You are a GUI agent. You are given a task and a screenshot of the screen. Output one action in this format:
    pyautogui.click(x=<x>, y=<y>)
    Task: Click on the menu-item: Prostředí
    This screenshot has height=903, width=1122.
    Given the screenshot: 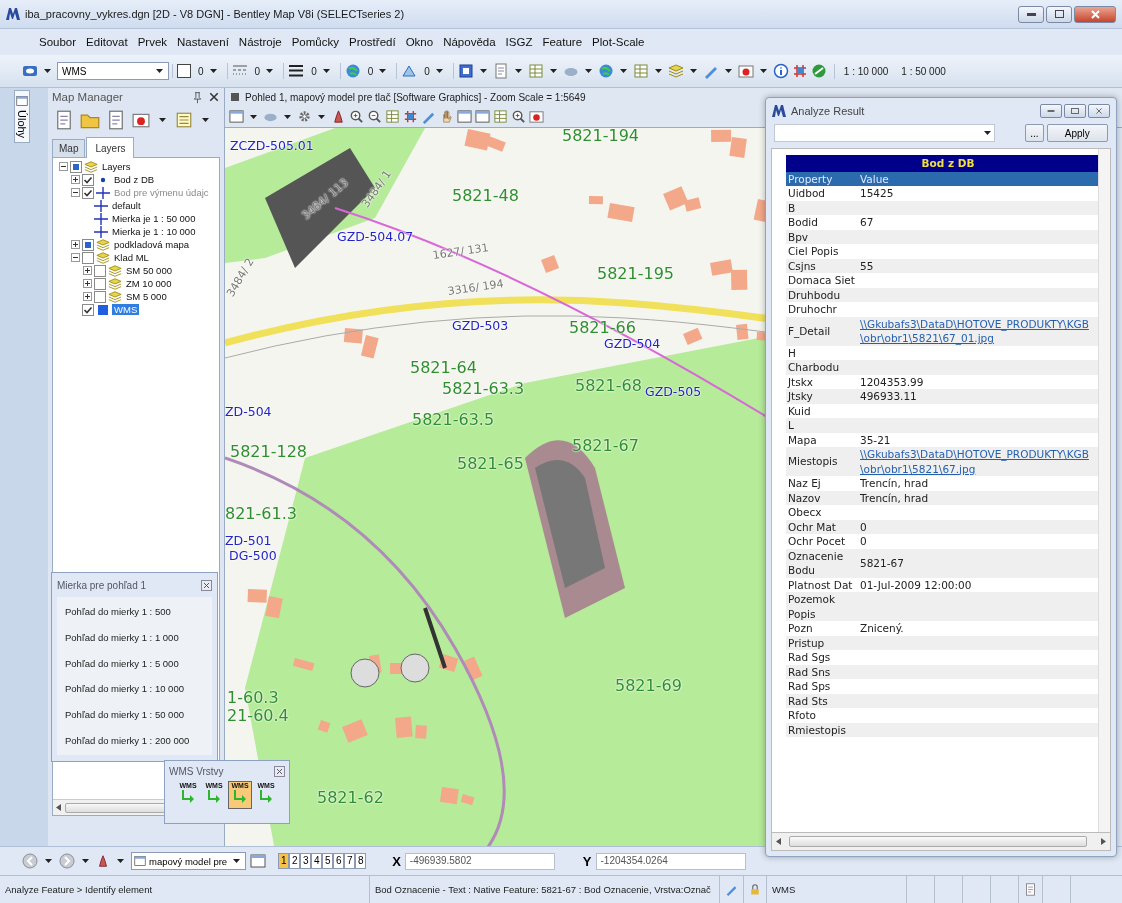 What is the action you would take?
    pyautogui.click(x=372, y=42)
    